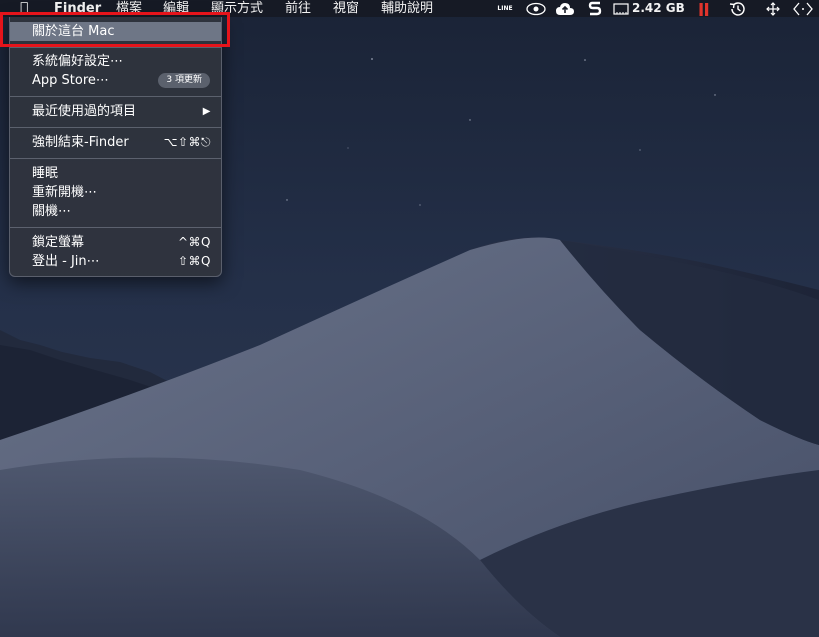 The height and width of the screenshot is (637, 819). I want to click on menu-item-label: 系統偏好設定⋯, so click(78, 61).